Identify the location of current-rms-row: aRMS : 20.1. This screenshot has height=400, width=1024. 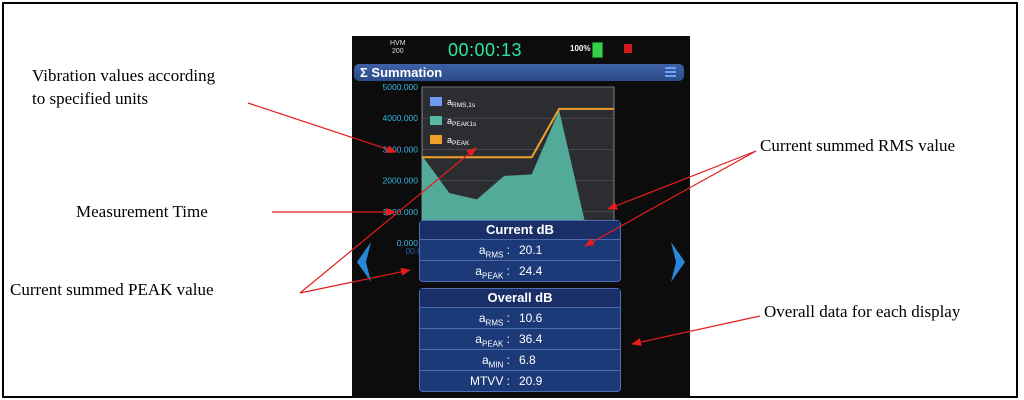
(520, 250).